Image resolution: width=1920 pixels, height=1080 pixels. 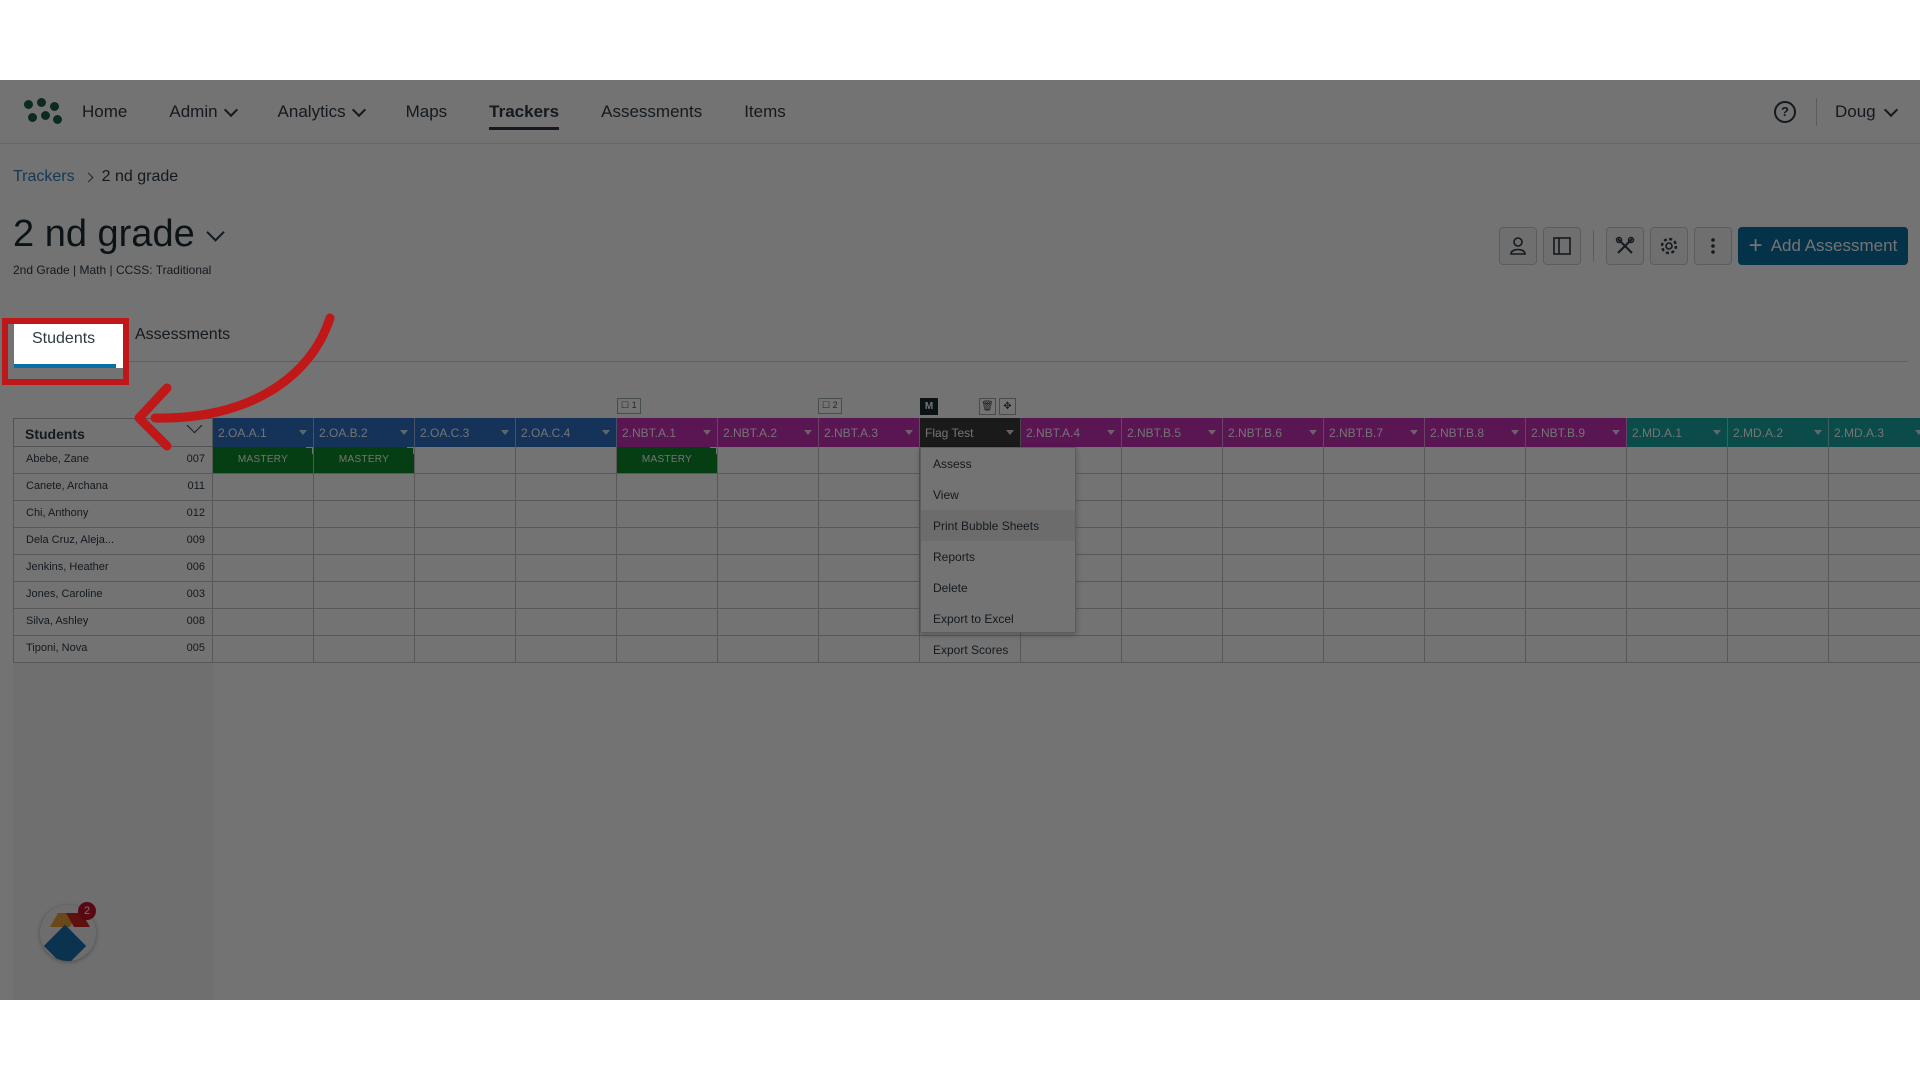 What do you see at coordinates (1273, 432) in the screenshot?
I see `standard-column-header: 2.NBT.B.6` at bounding box center [1273, 432].